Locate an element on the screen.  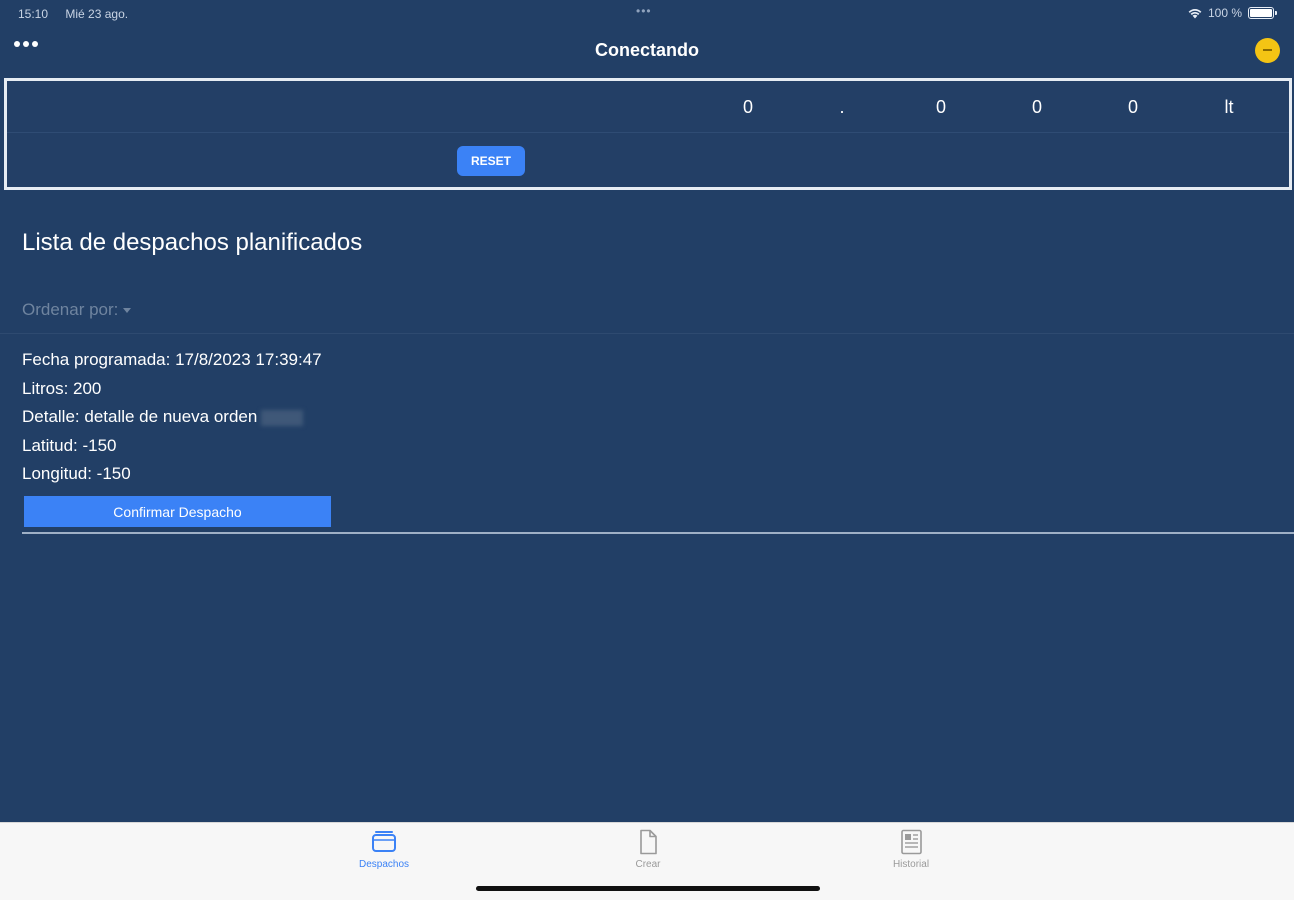
order-detail-text: Detalle: detalle de nueva orden is located at coordinates (140, 416).